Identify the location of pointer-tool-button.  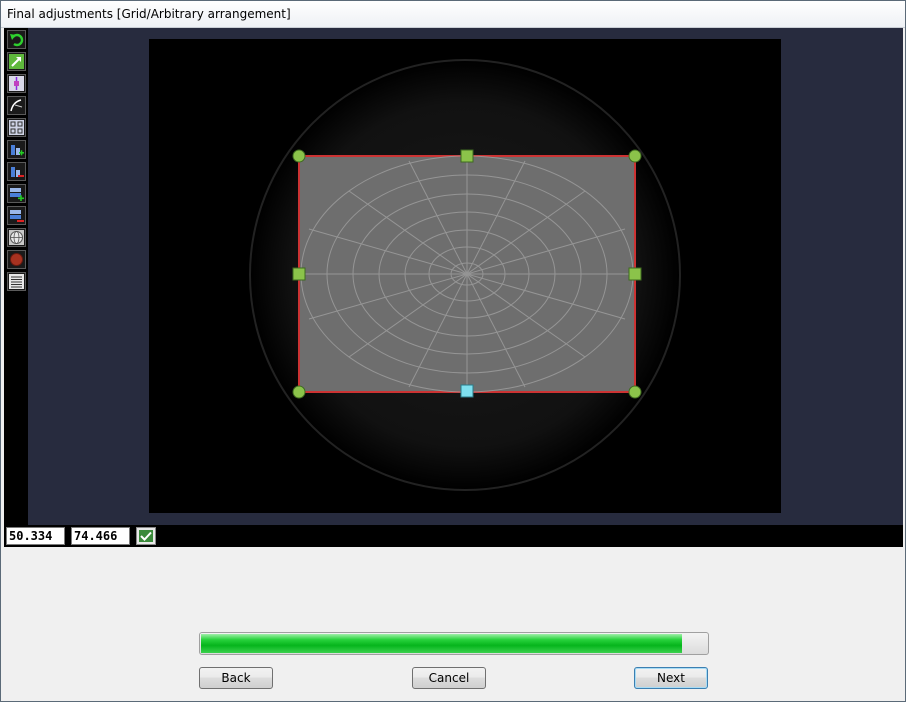
(16, 61).